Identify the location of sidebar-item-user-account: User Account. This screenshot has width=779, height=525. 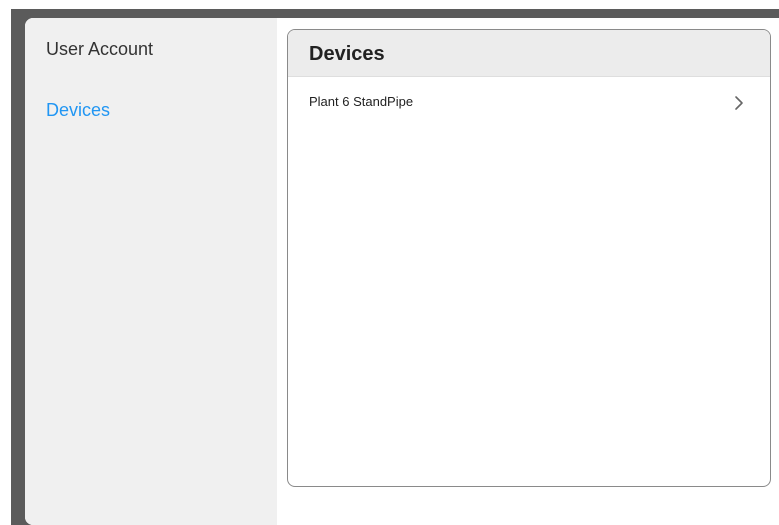
(99, 49).